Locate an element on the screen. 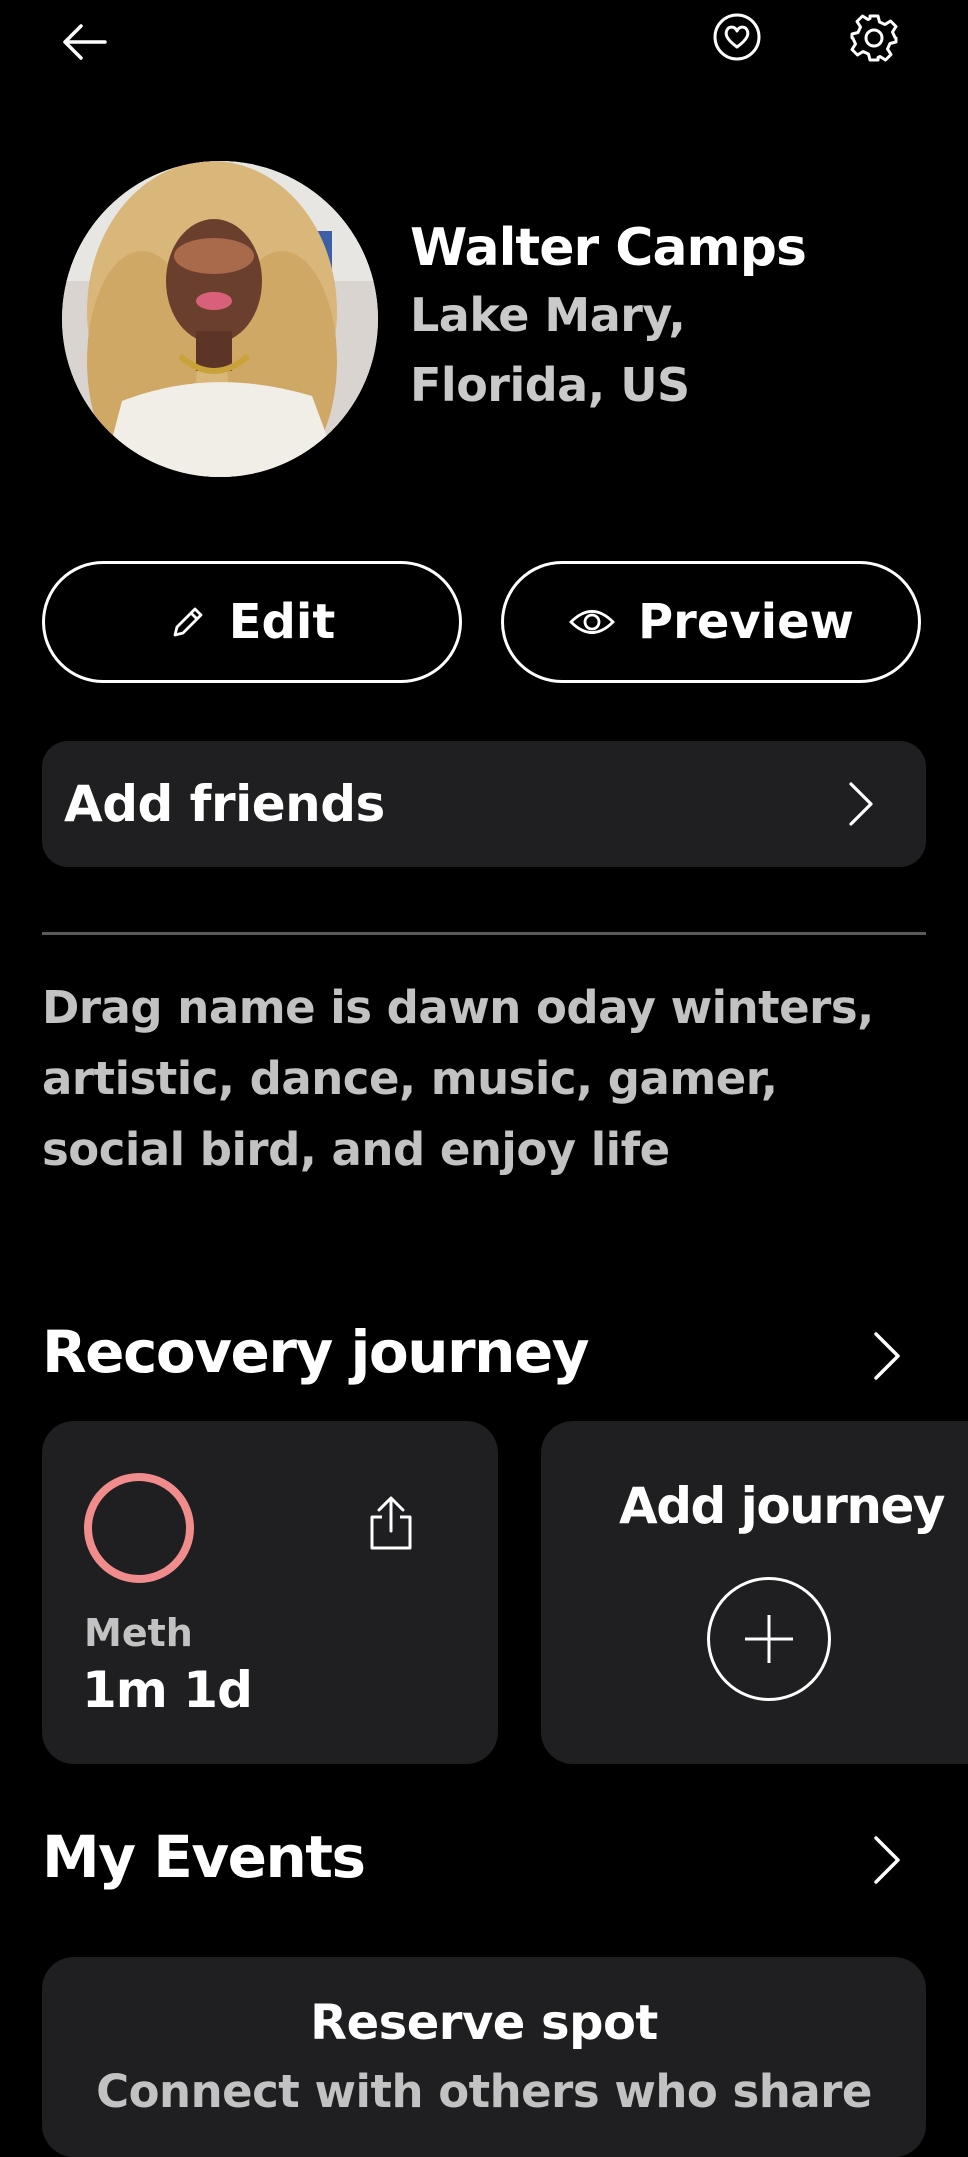 This screenshot has height=2157, width=968. journey-card: Meth 1m 1d is located at coordinates (270, 1592).